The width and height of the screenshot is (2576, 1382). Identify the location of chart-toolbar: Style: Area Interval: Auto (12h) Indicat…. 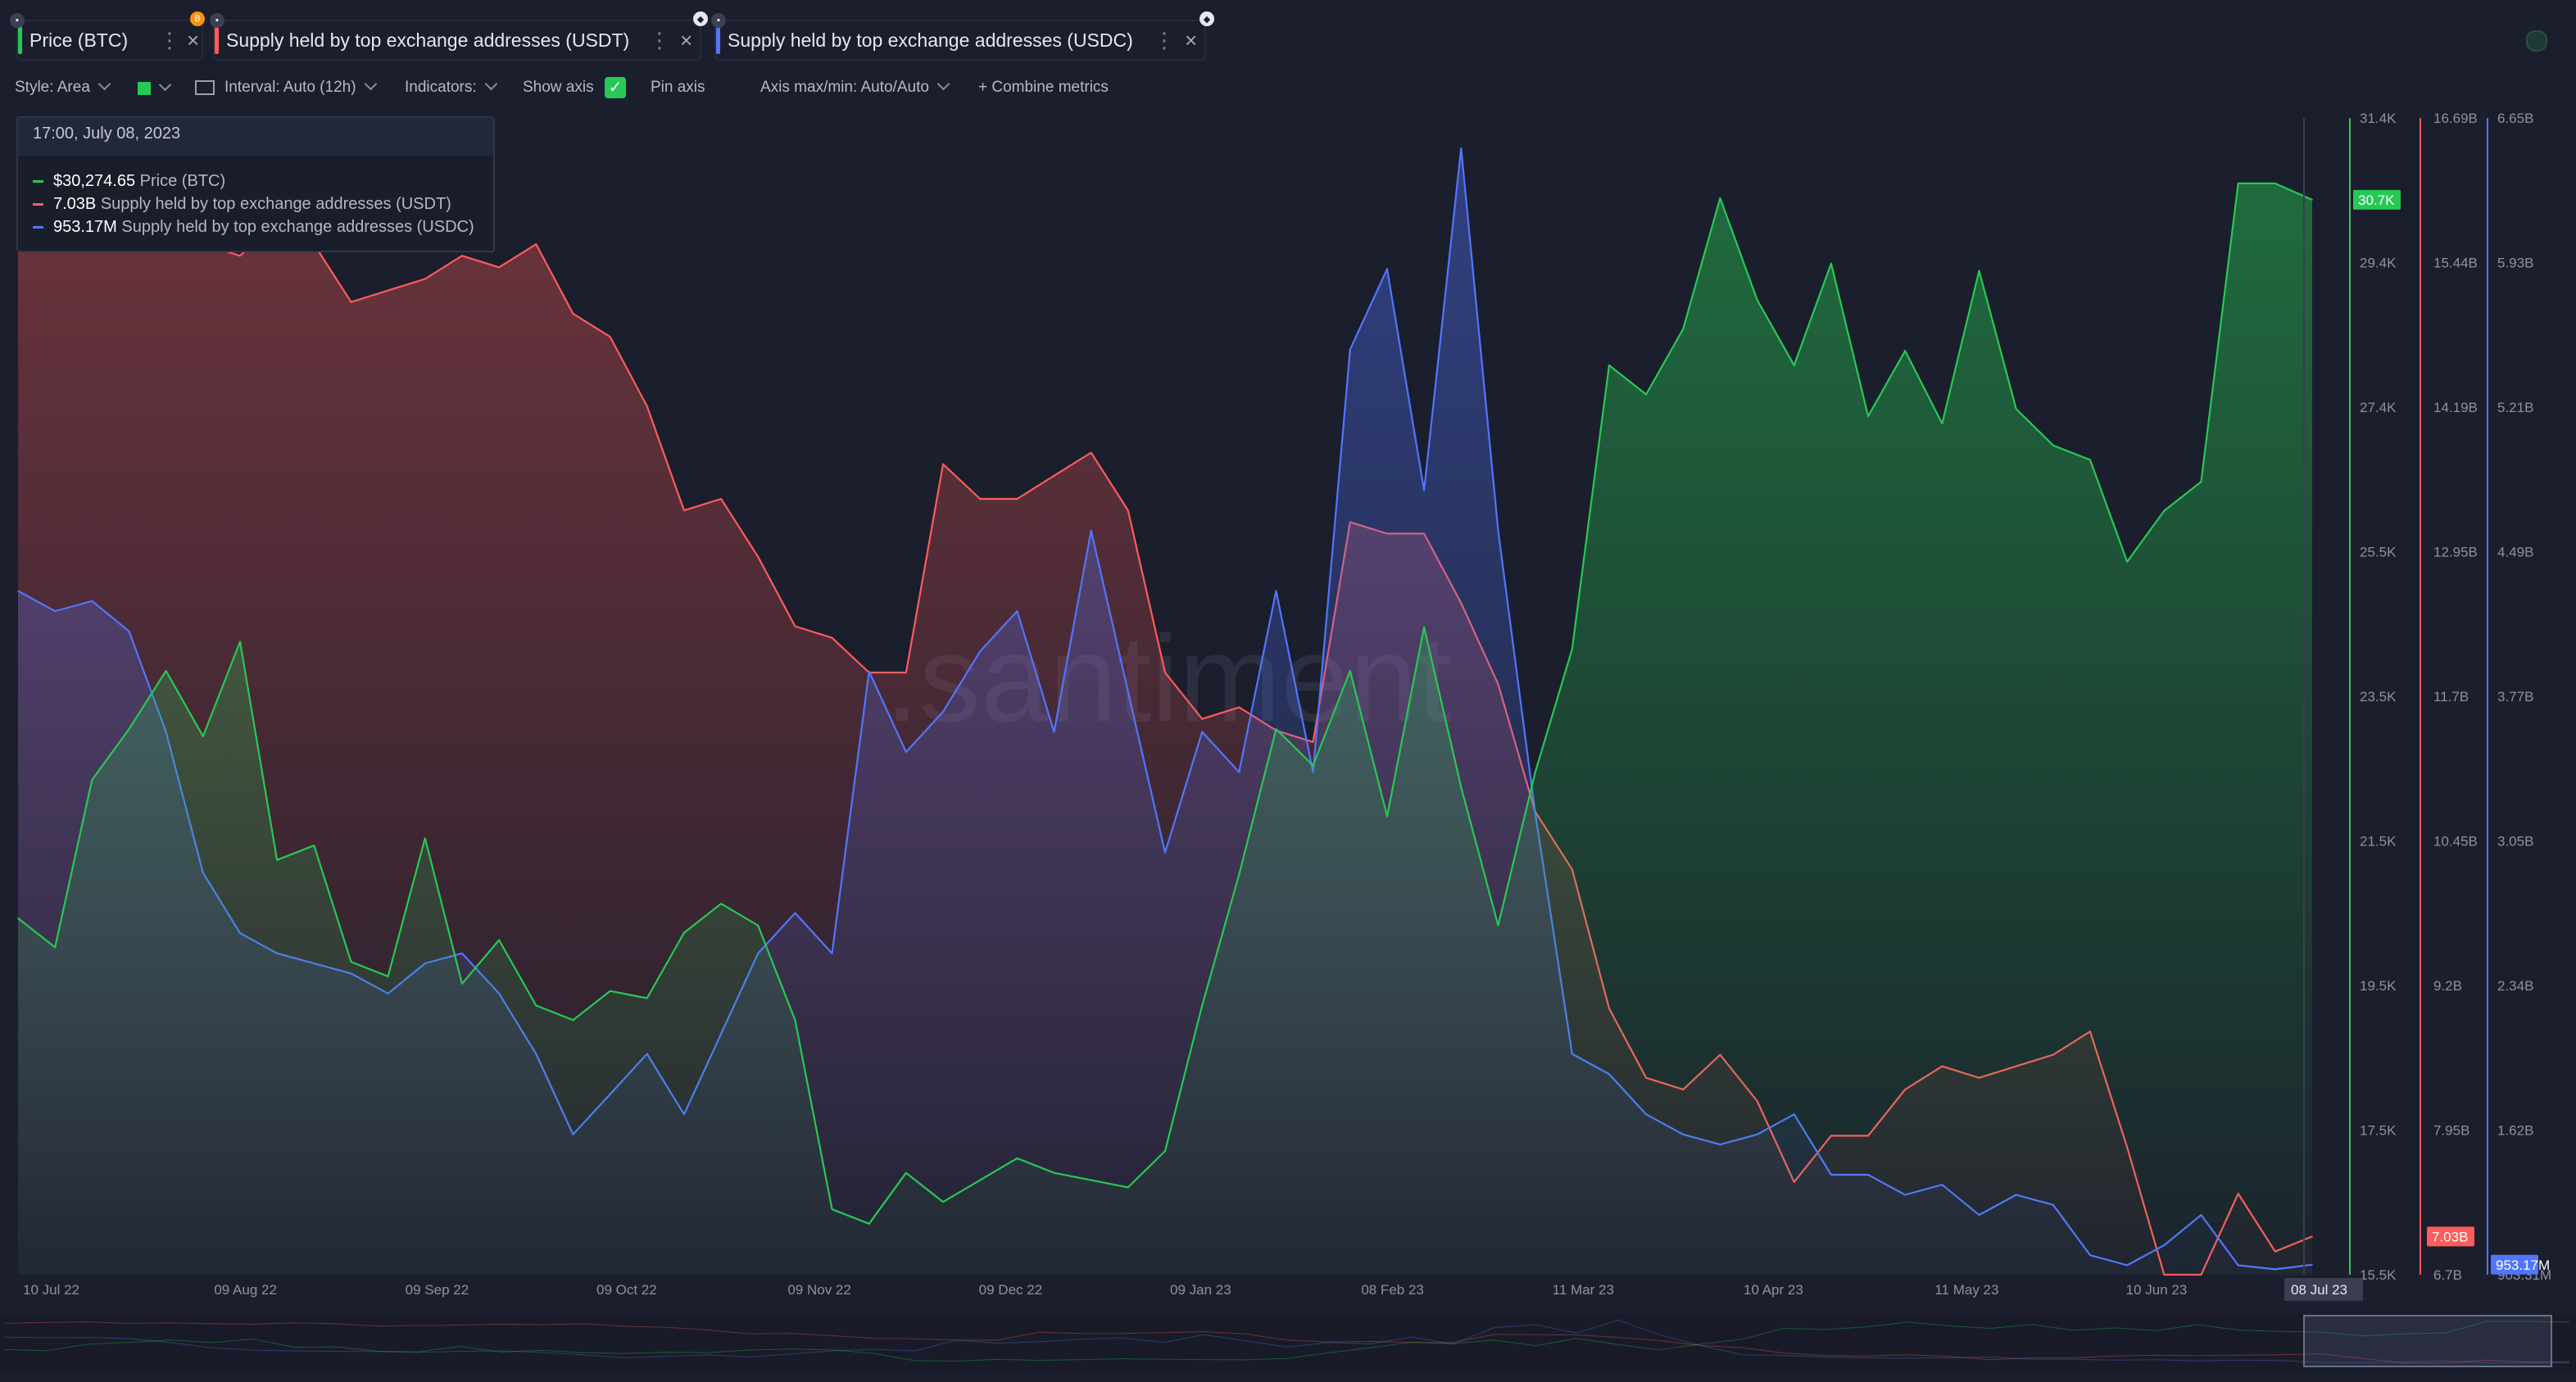
(573, 87).